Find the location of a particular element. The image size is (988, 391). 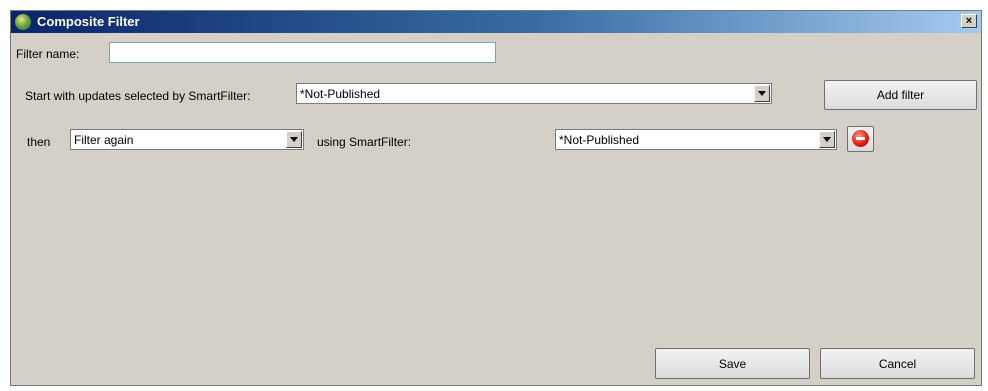

filter-operation-value: Filter again is located at coordinates (104, 140).